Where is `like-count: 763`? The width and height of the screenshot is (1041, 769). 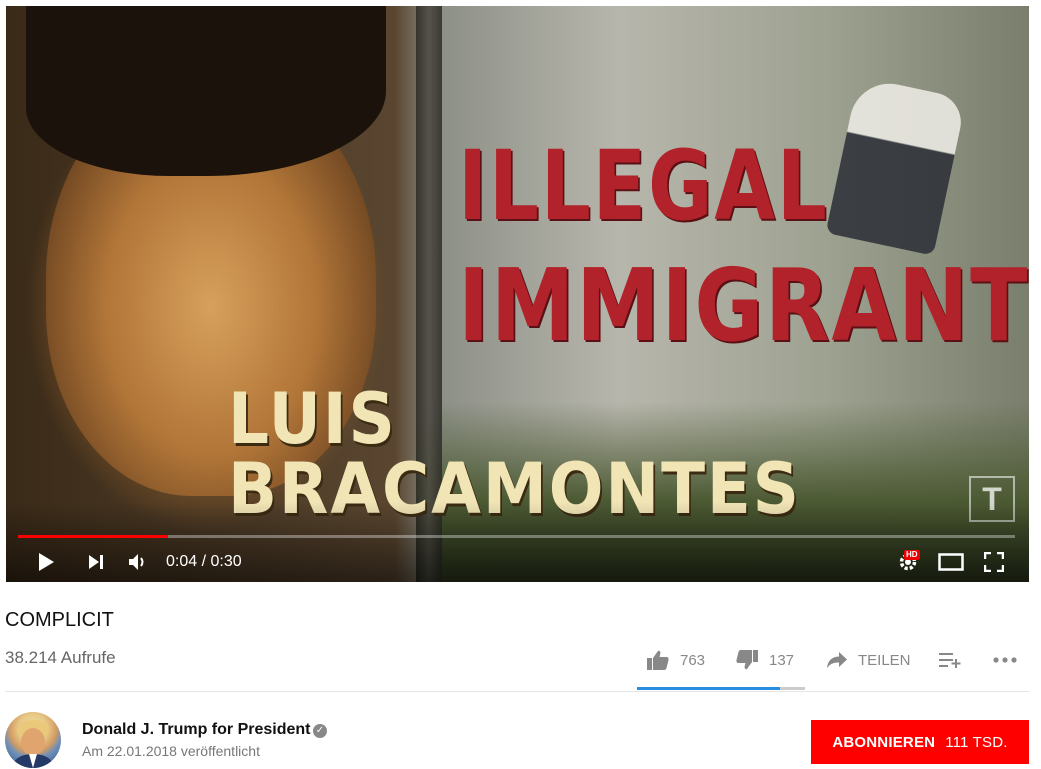
like-count: 763 is located at coordinates (693, 660).